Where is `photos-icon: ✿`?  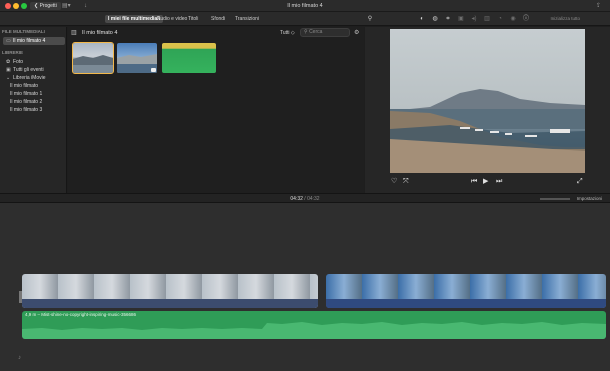 photos-icon: ✿ is located at coordinates (8, 62).